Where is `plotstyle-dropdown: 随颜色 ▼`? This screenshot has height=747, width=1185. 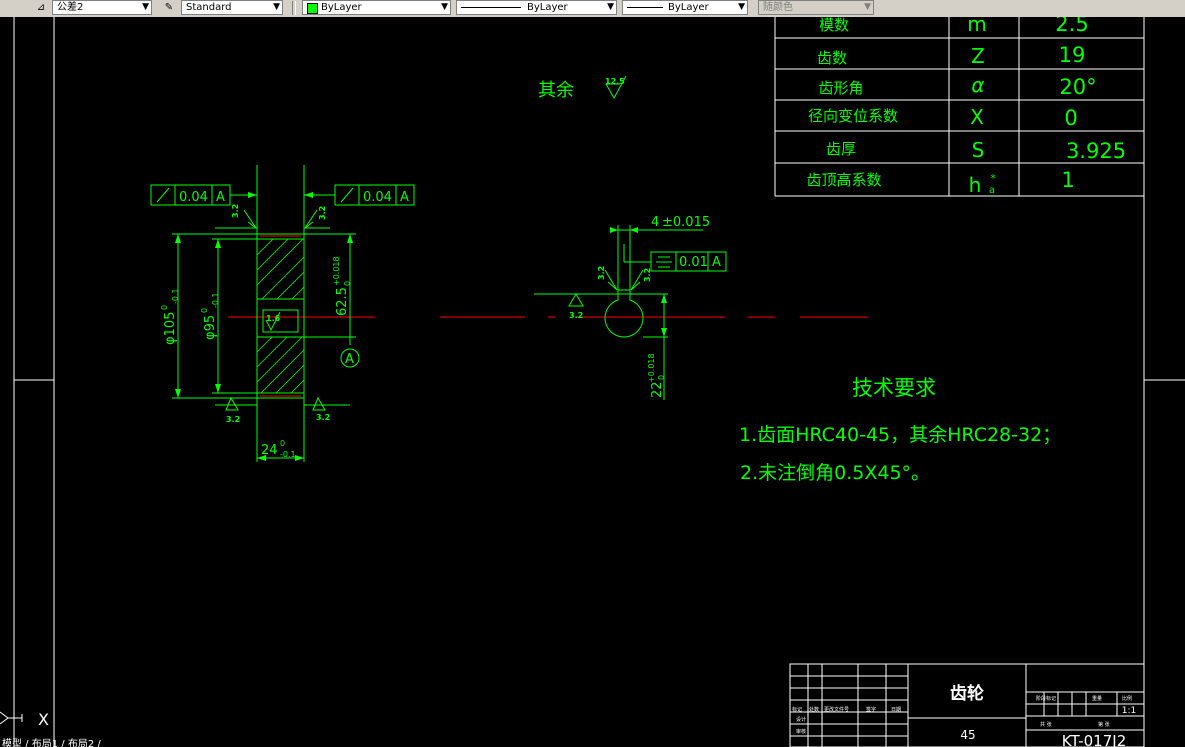
plotstyle-dropdown: 随颜色 ▼ is located at coordinates (816, 7).